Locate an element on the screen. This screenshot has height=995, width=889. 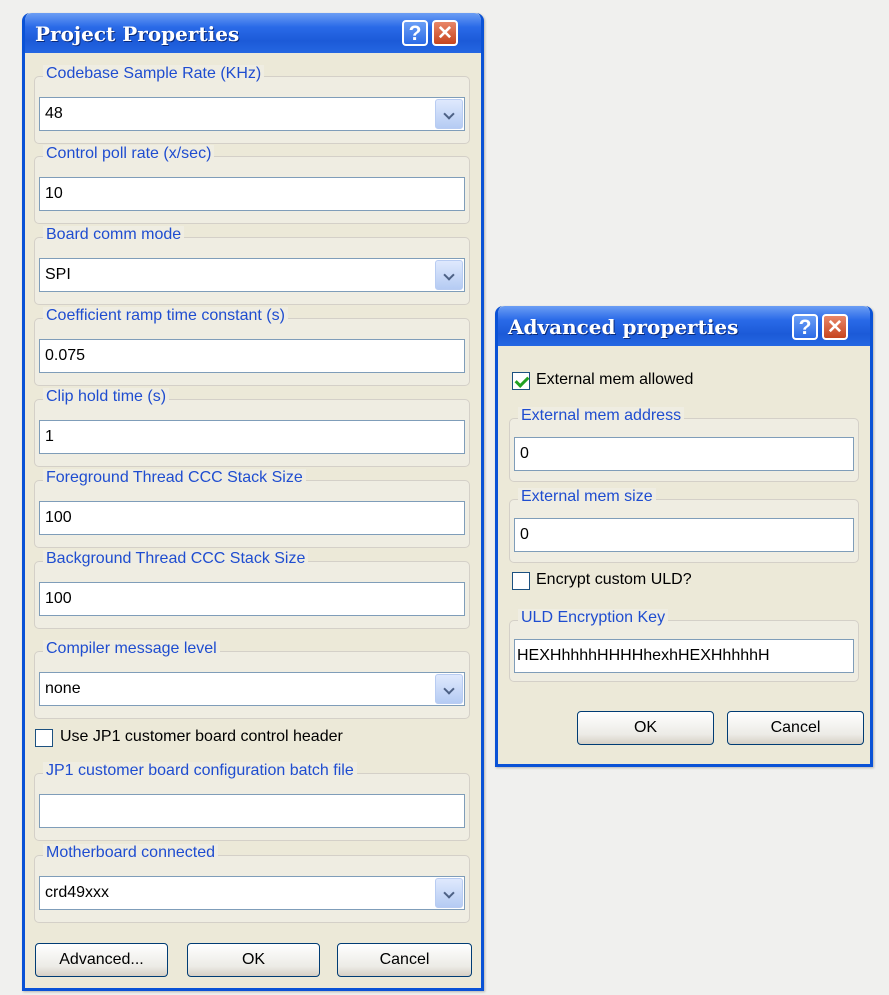
ramp-time-input: 0.075 is located at coordinates (252, 356).